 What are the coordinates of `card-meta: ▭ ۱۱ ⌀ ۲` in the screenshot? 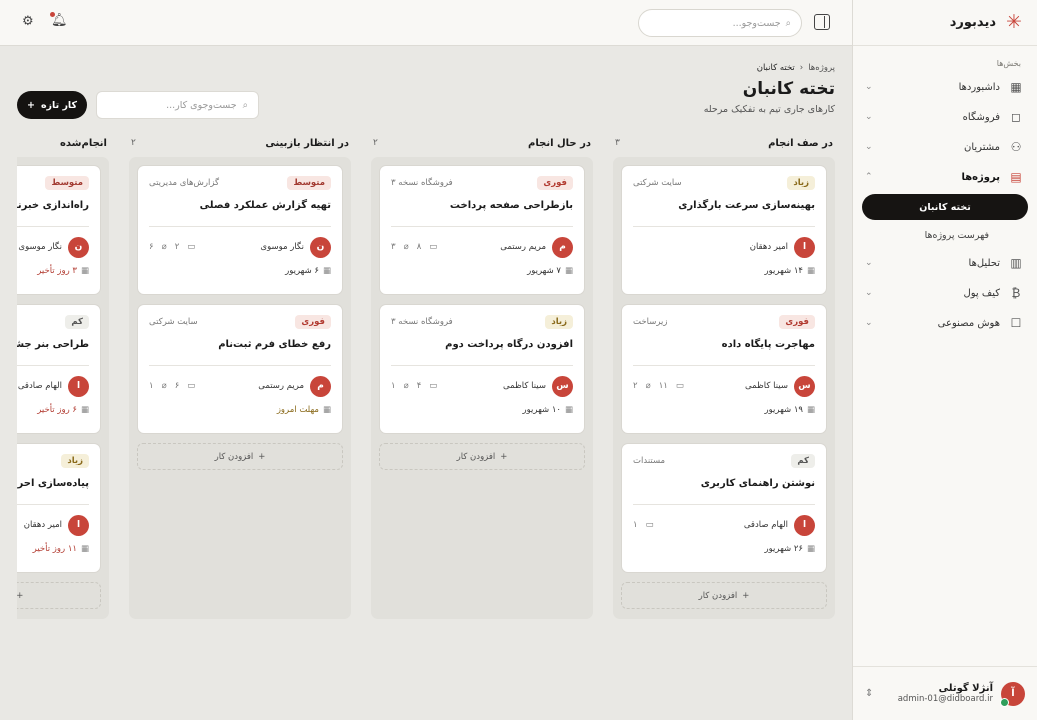 It's located at (658, 386).